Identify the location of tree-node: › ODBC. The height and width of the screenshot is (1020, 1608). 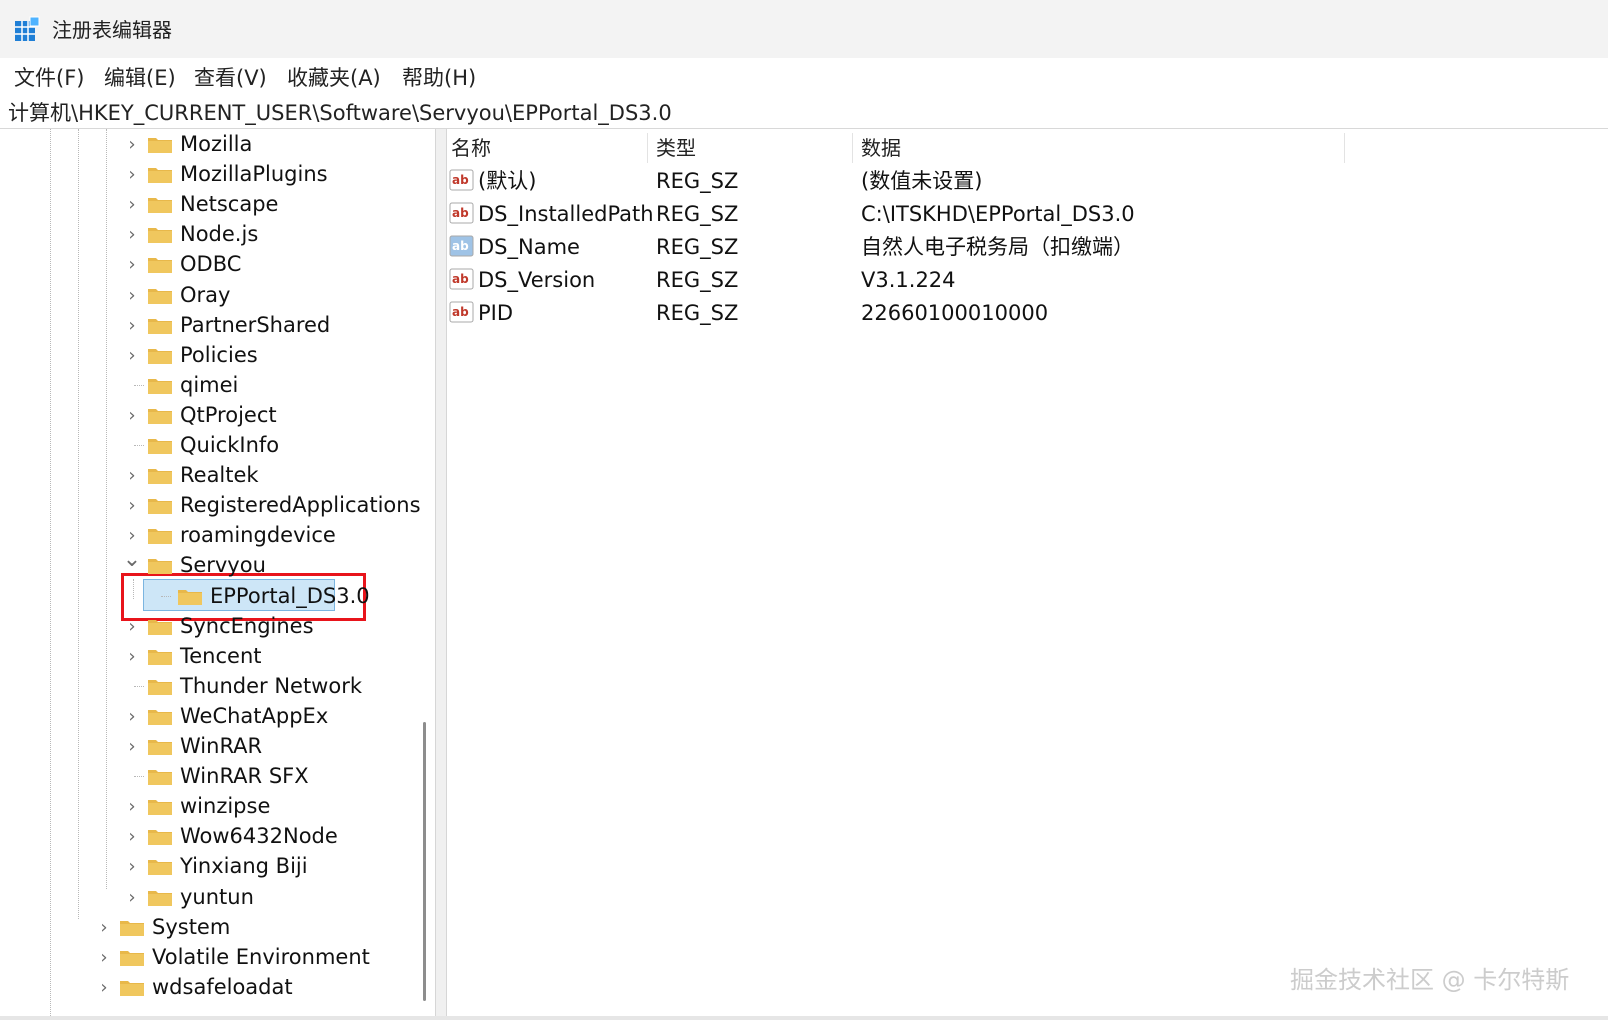
(210, 264).